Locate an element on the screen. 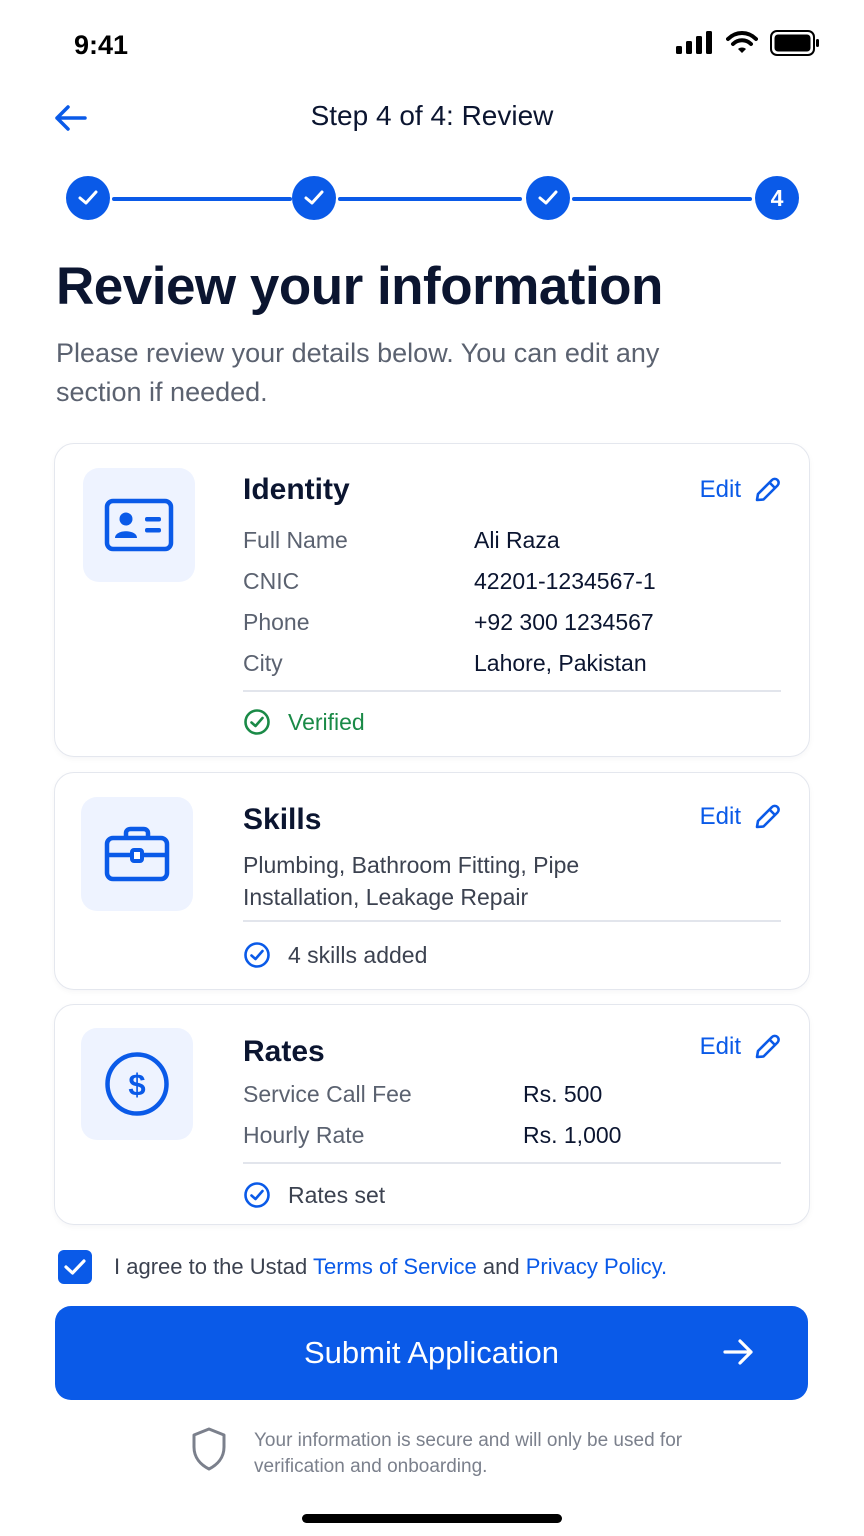  shield-icon is located at coordinates (209, 1449).